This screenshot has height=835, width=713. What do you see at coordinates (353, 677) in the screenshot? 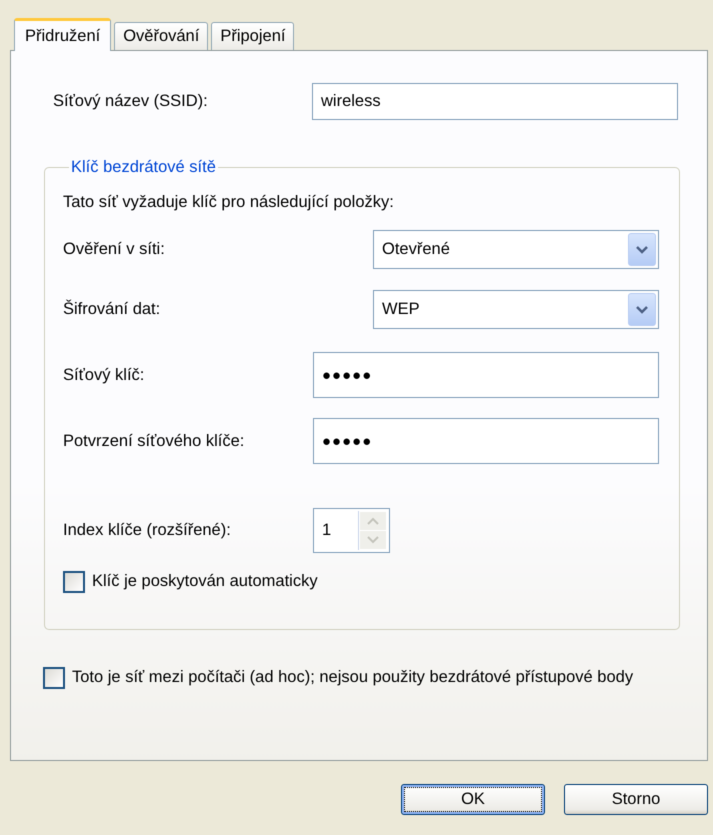
I see `checkbox-label: Toto je síť mezi počítači (ad hoc); nejsou použity bezdrátové přístupové body` at bounding box center [353, 677].